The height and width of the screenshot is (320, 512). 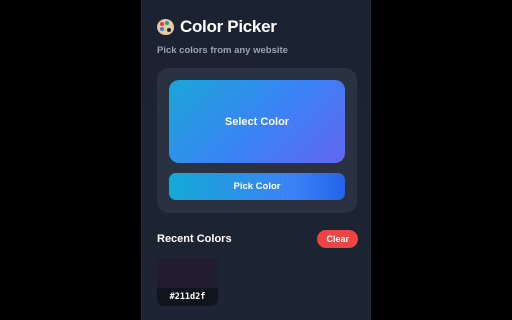 I want to click on recent-colors-title: Recent Colors, so click(x=194, y=239).